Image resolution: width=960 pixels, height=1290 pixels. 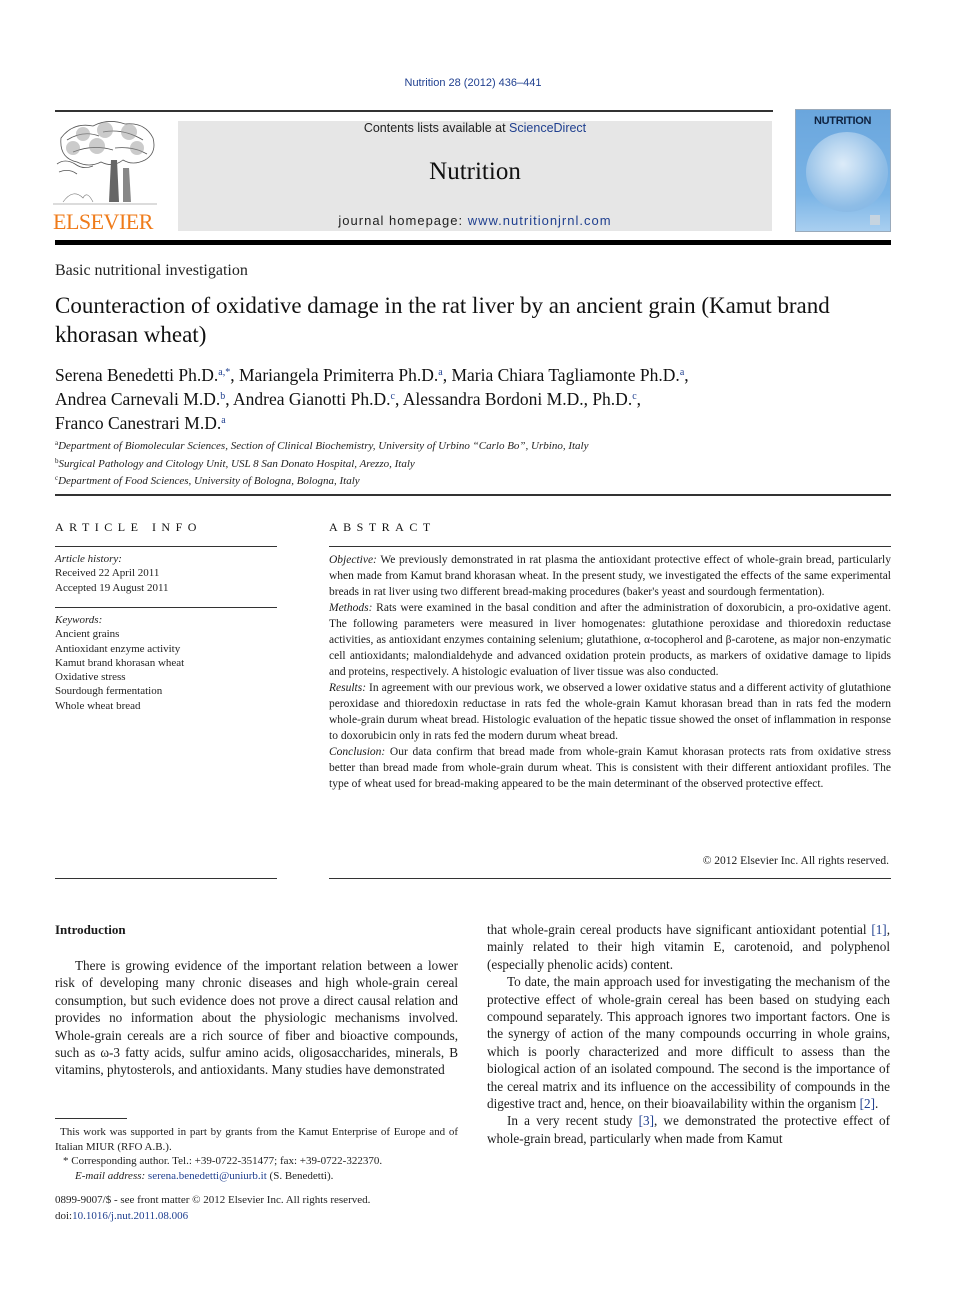 What do you see at coordinates (547, 128) in the screenshot?
I see `sciencedirect-link: ScienceDirect` at bounding box center [547, 128].